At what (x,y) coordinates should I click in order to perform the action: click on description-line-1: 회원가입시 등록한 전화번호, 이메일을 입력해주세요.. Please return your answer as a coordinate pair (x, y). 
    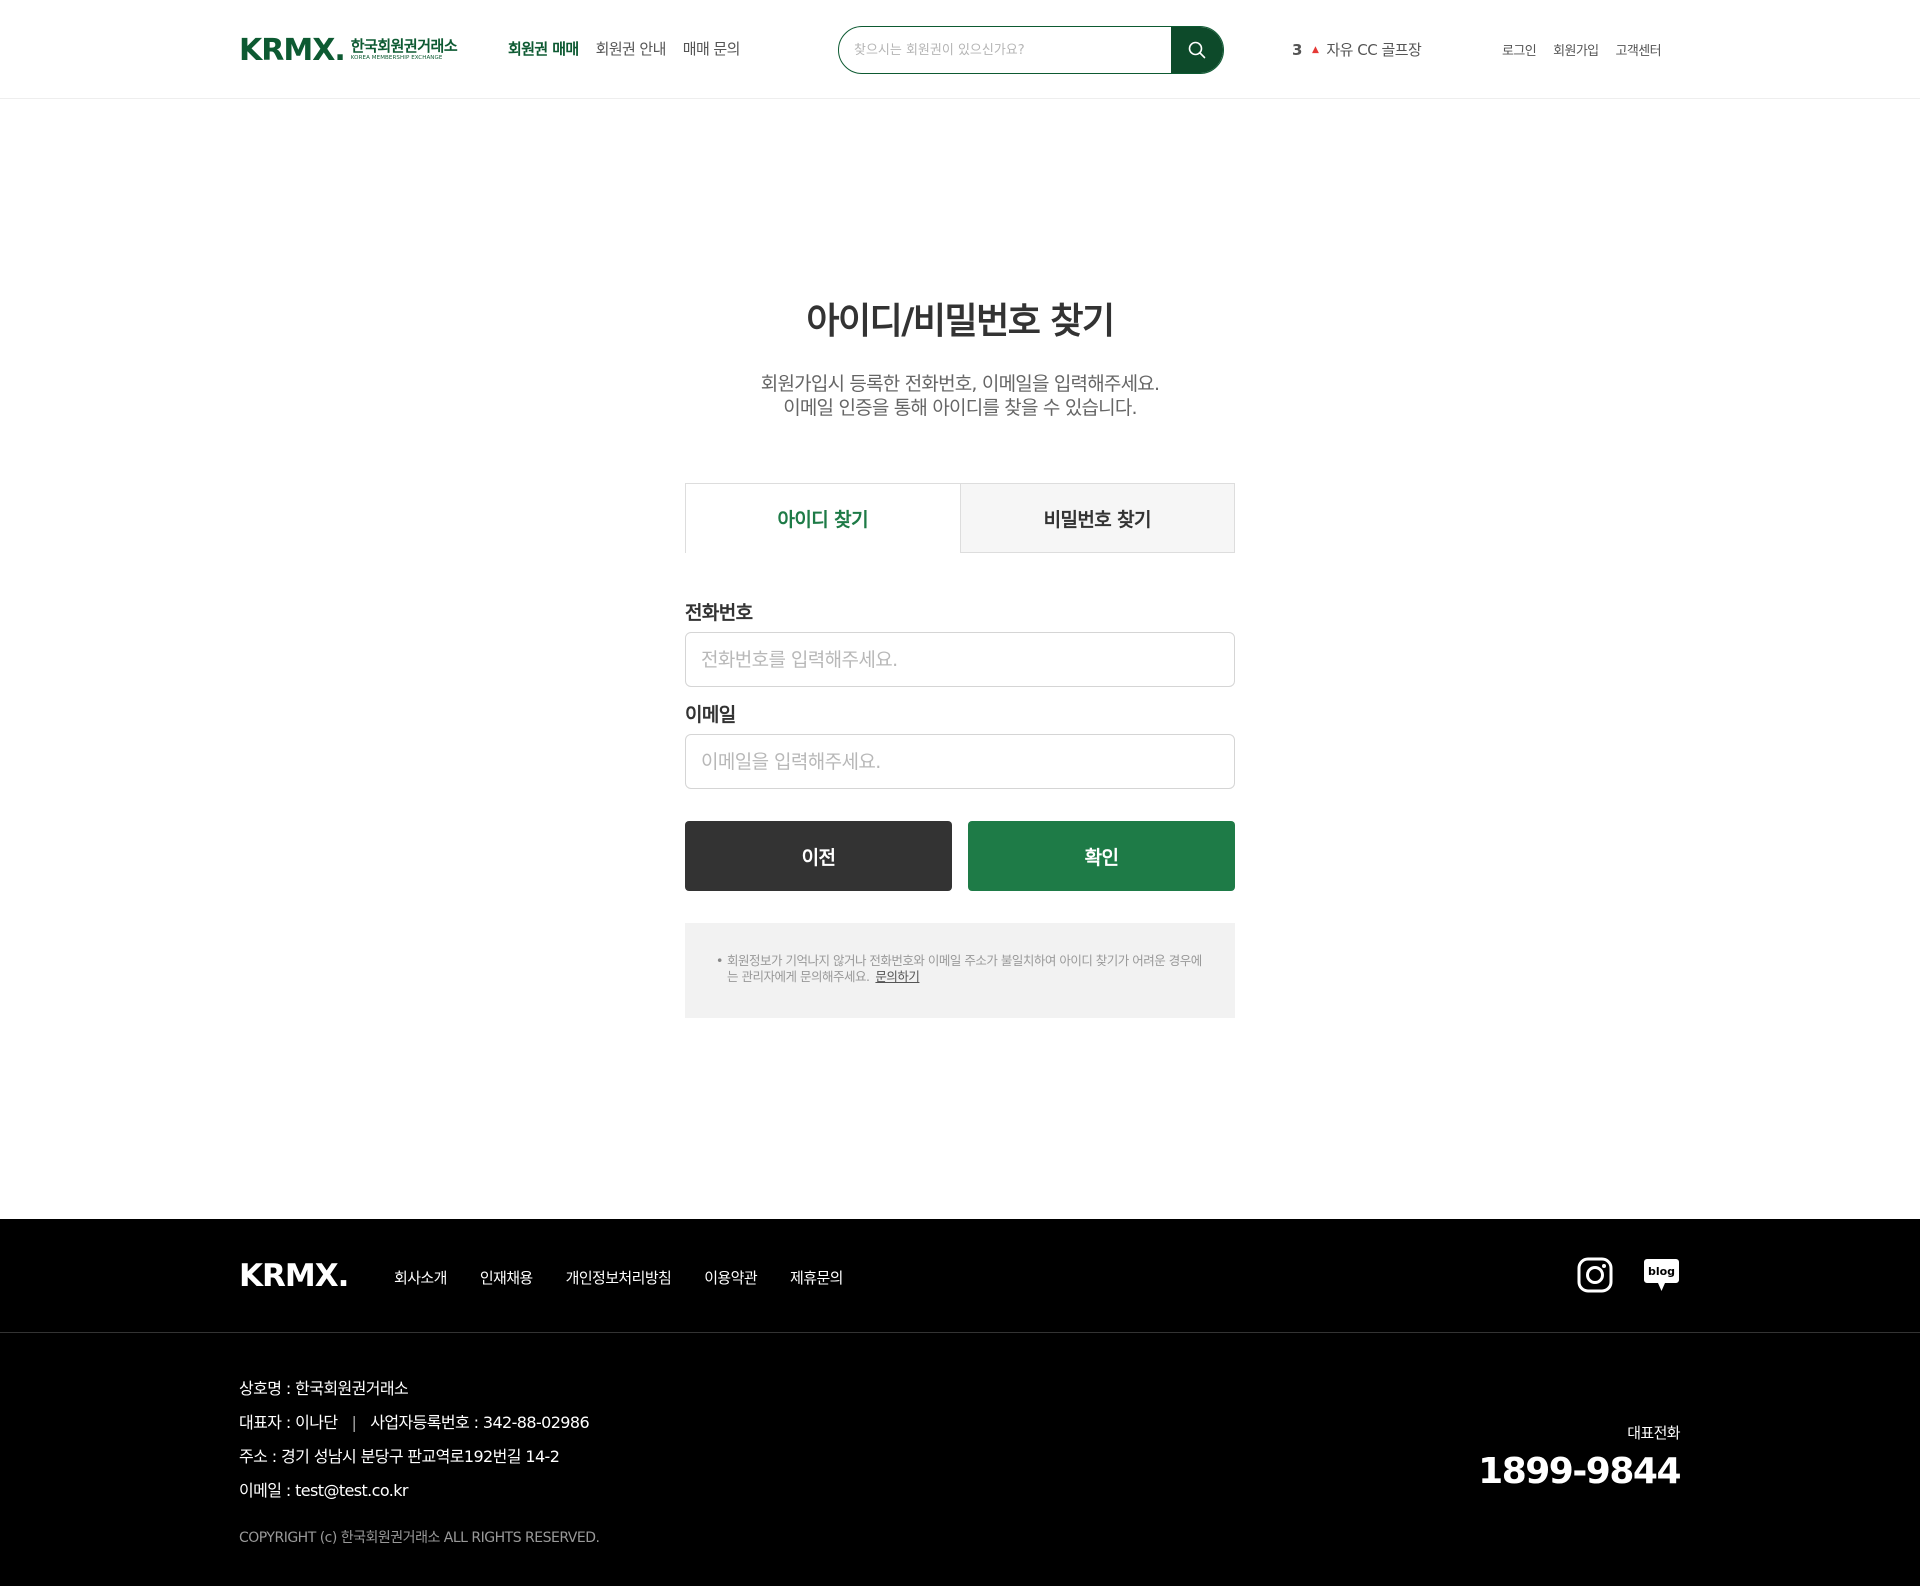
    Looking at the image, I should click on (960, 384).